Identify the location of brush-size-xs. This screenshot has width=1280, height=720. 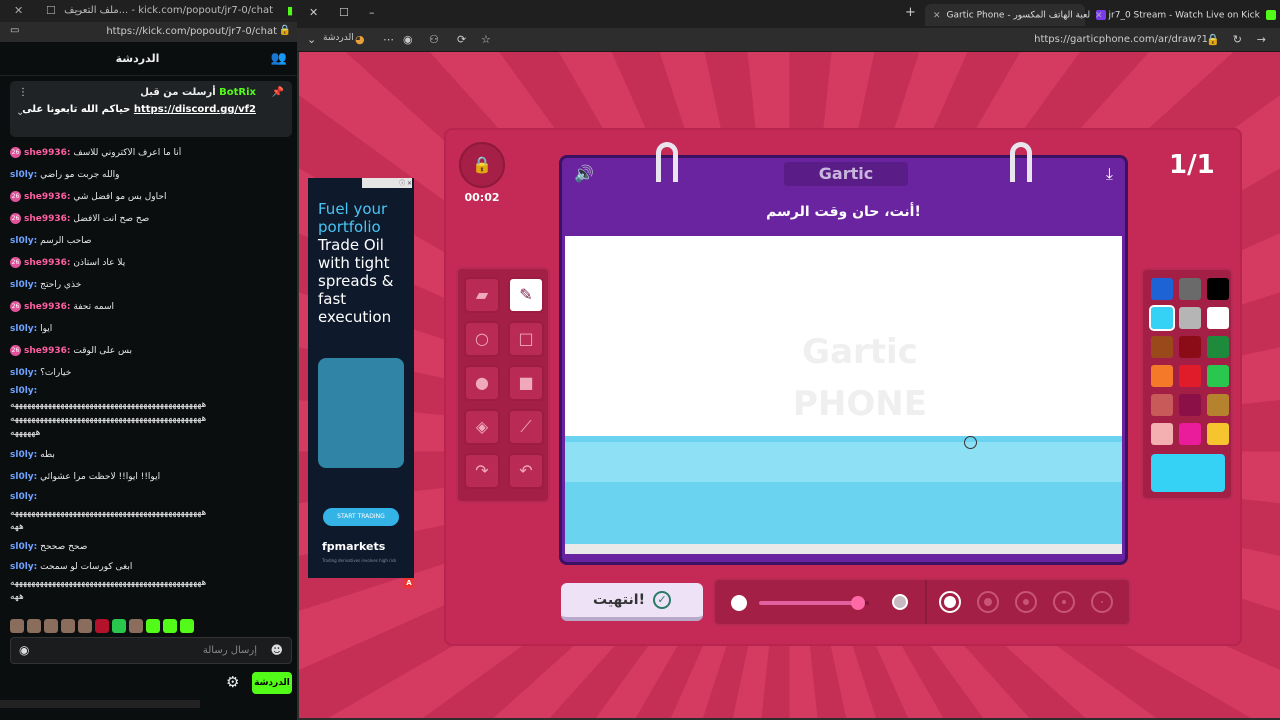
(1102, 602).